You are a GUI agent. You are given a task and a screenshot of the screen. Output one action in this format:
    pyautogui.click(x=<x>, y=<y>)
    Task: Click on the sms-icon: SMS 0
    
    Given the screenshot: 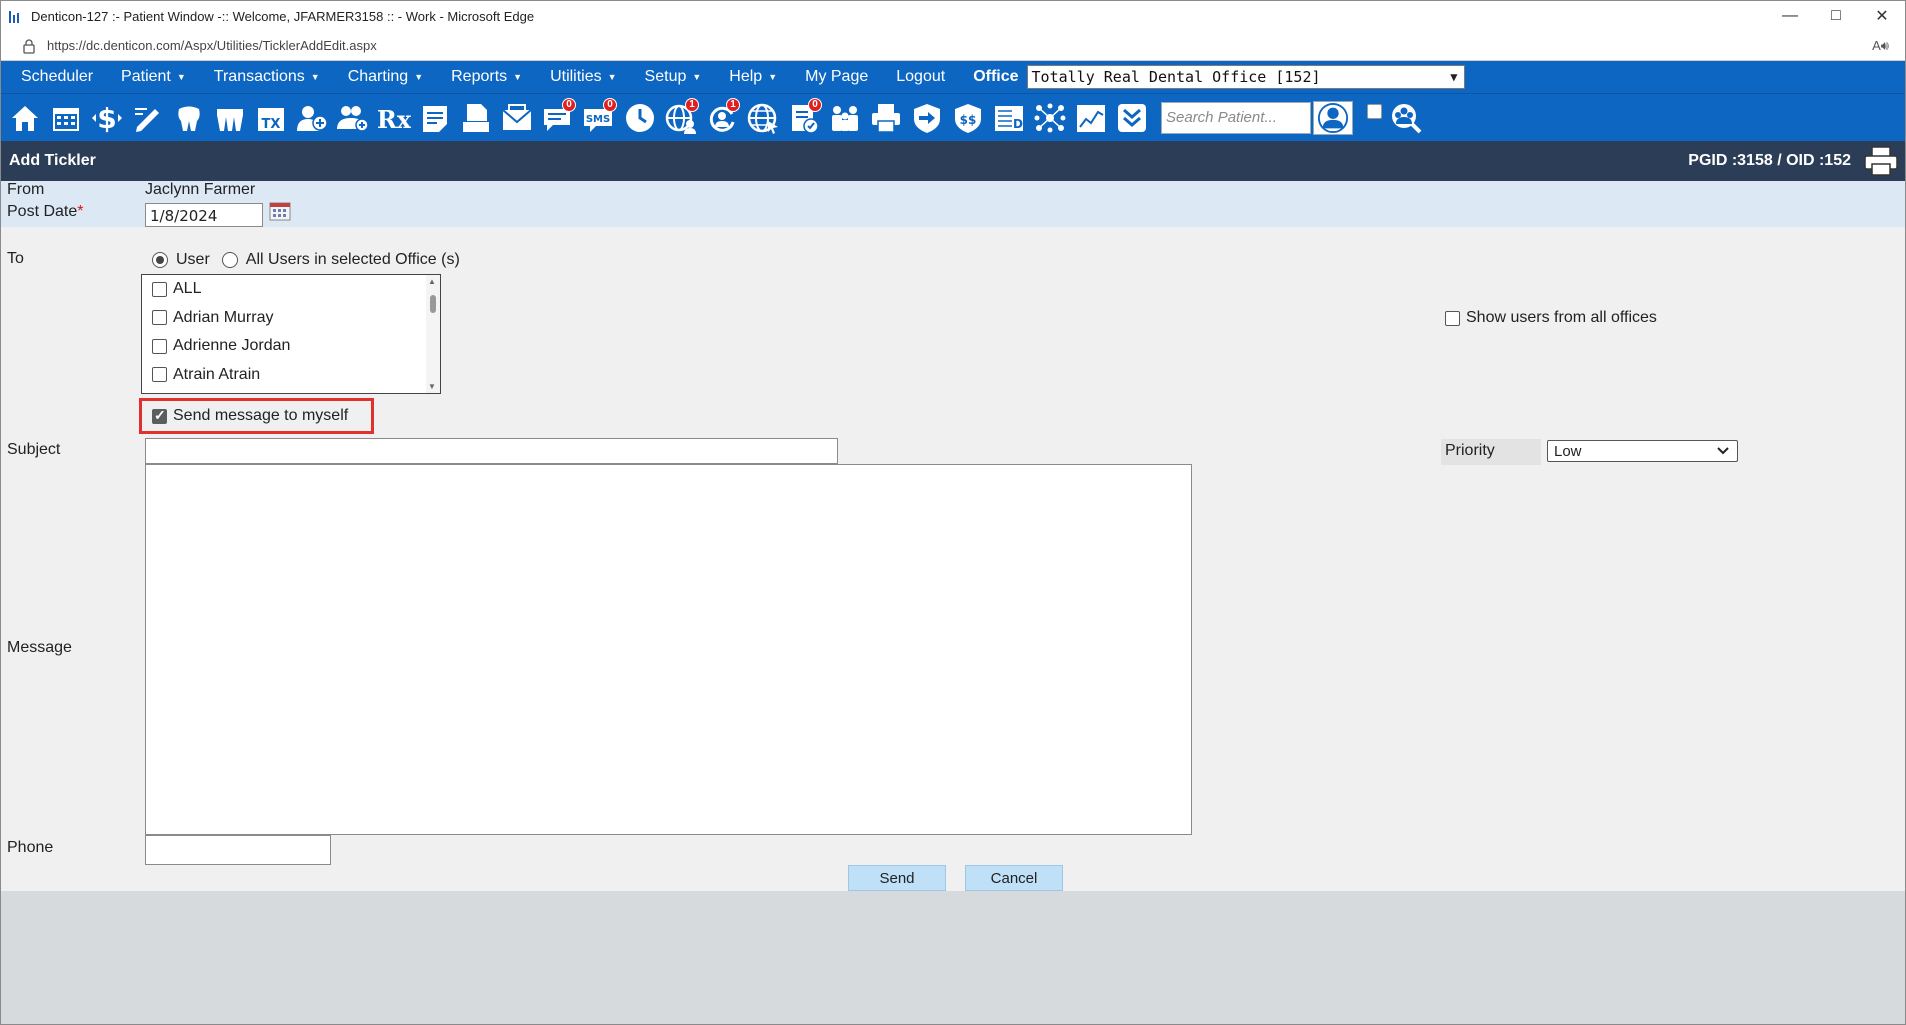 What is the action you would take?
    pyautogui.click(x=599, y=117)
    